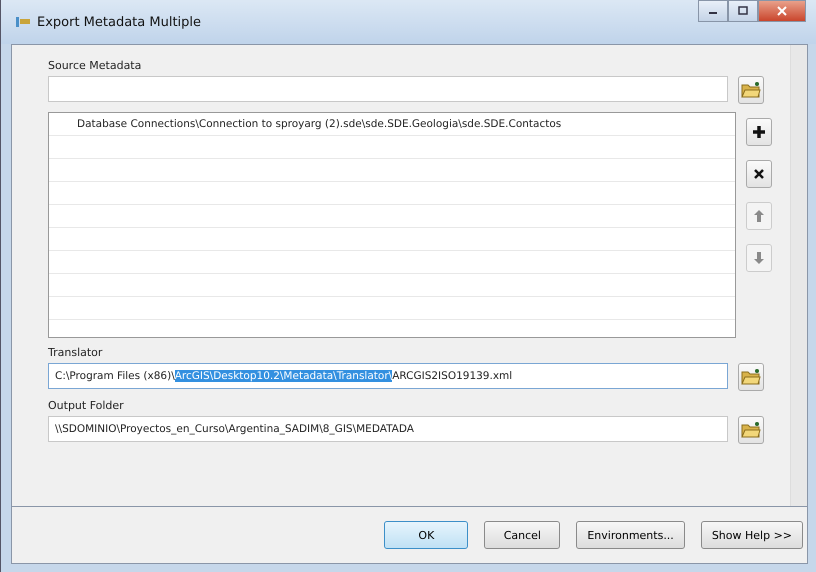 This screenshot has height=572, width=816. I want to click on close-button, so click(782, 11).